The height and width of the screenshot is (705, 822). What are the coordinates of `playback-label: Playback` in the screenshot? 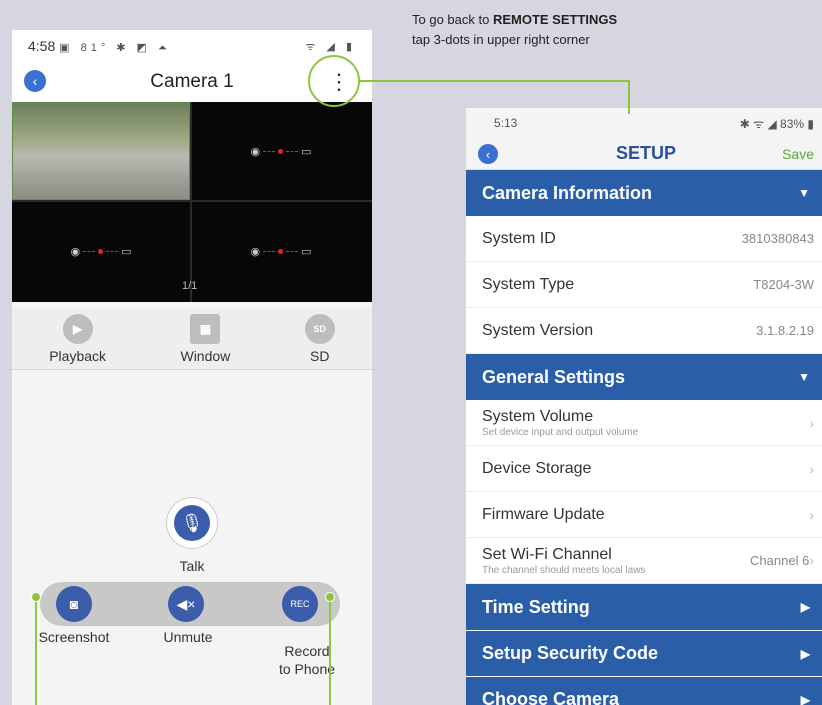 It's located at (78, 355).